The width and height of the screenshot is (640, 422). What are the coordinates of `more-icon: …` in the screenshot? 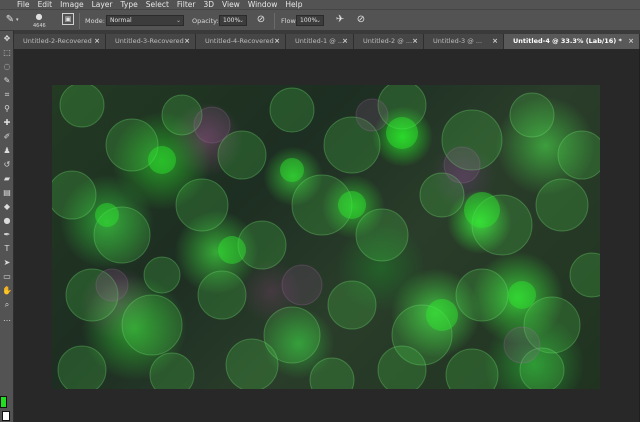 It's located at (7, 319).